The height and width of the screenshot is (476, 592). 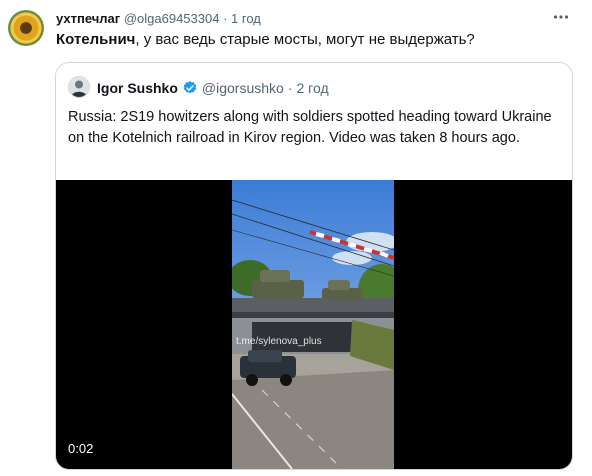 I want to click on video-duration: 0:02, so click(x=81, y=448).